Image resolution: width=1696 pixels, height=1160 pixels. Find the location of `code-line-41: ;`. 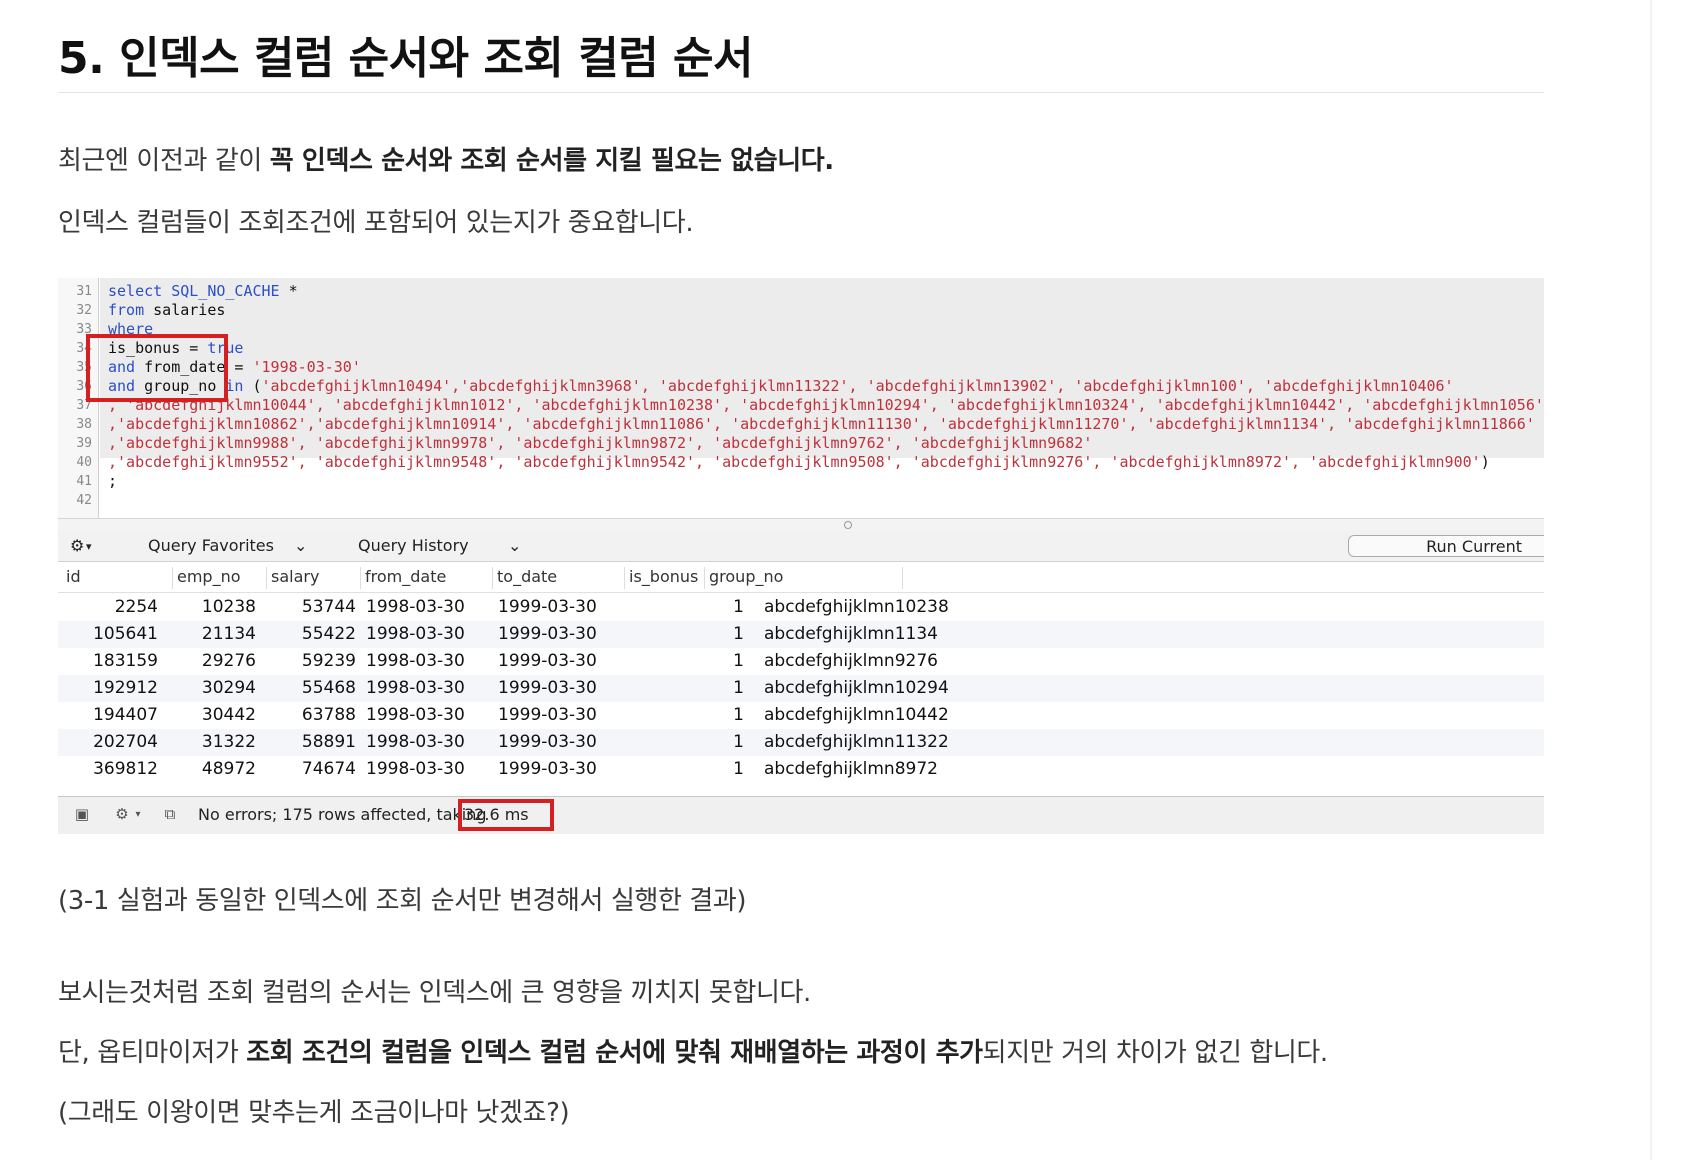

code-line-41: ; is located at coordinates (112, 481).